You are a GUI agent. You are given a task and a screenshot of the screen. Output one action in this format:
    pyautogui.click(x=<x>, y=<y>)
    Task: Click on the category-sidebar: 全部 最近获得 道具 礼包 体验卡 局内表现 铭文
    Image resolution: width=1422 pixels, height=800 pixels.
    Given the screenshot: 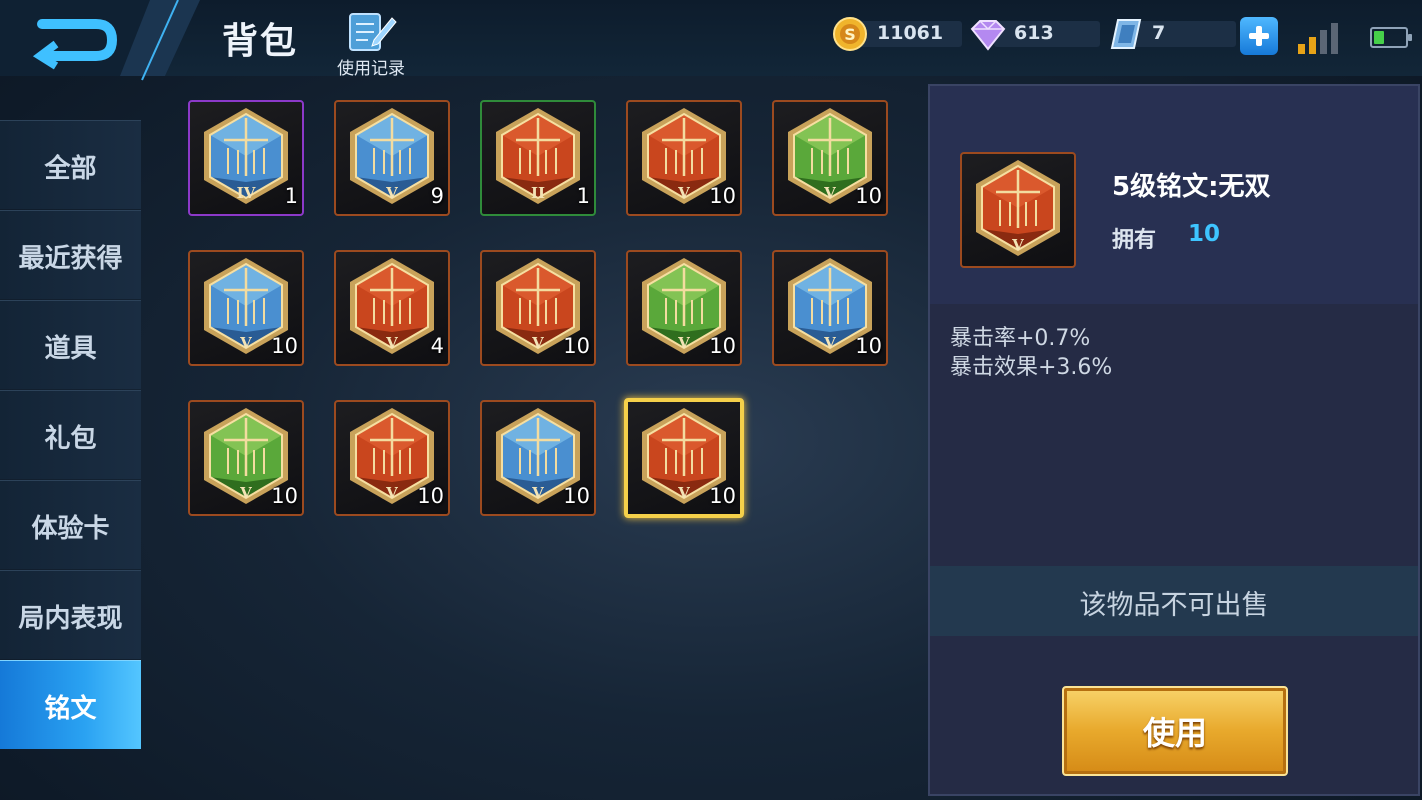 What is the action you would take?
    pyautogui.click(x=70, y=442)
    